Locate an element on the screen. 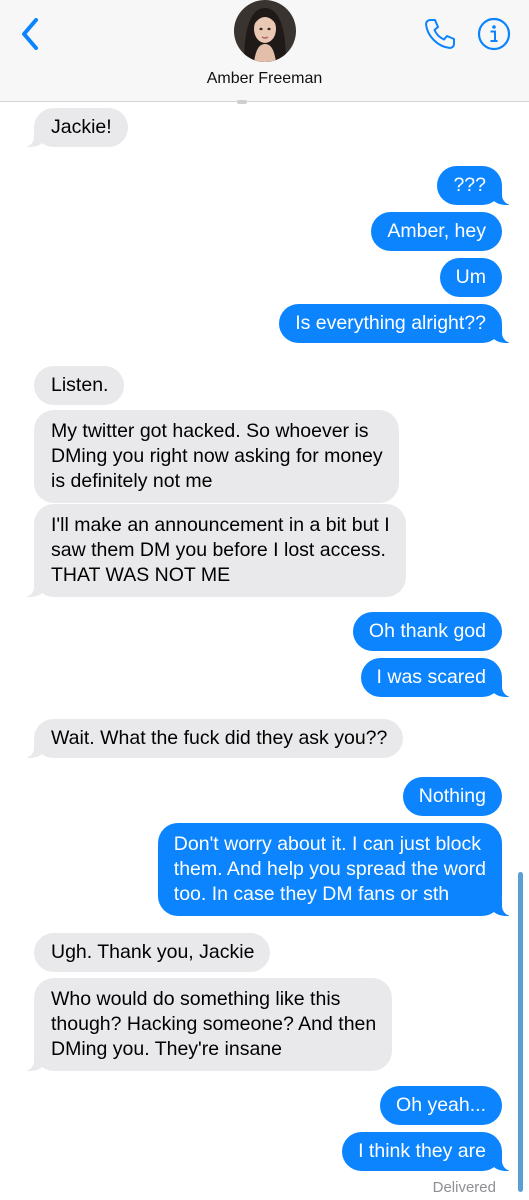 The image size is (529, 1200). clipped-timestamp is located at coordinates (242, 102).